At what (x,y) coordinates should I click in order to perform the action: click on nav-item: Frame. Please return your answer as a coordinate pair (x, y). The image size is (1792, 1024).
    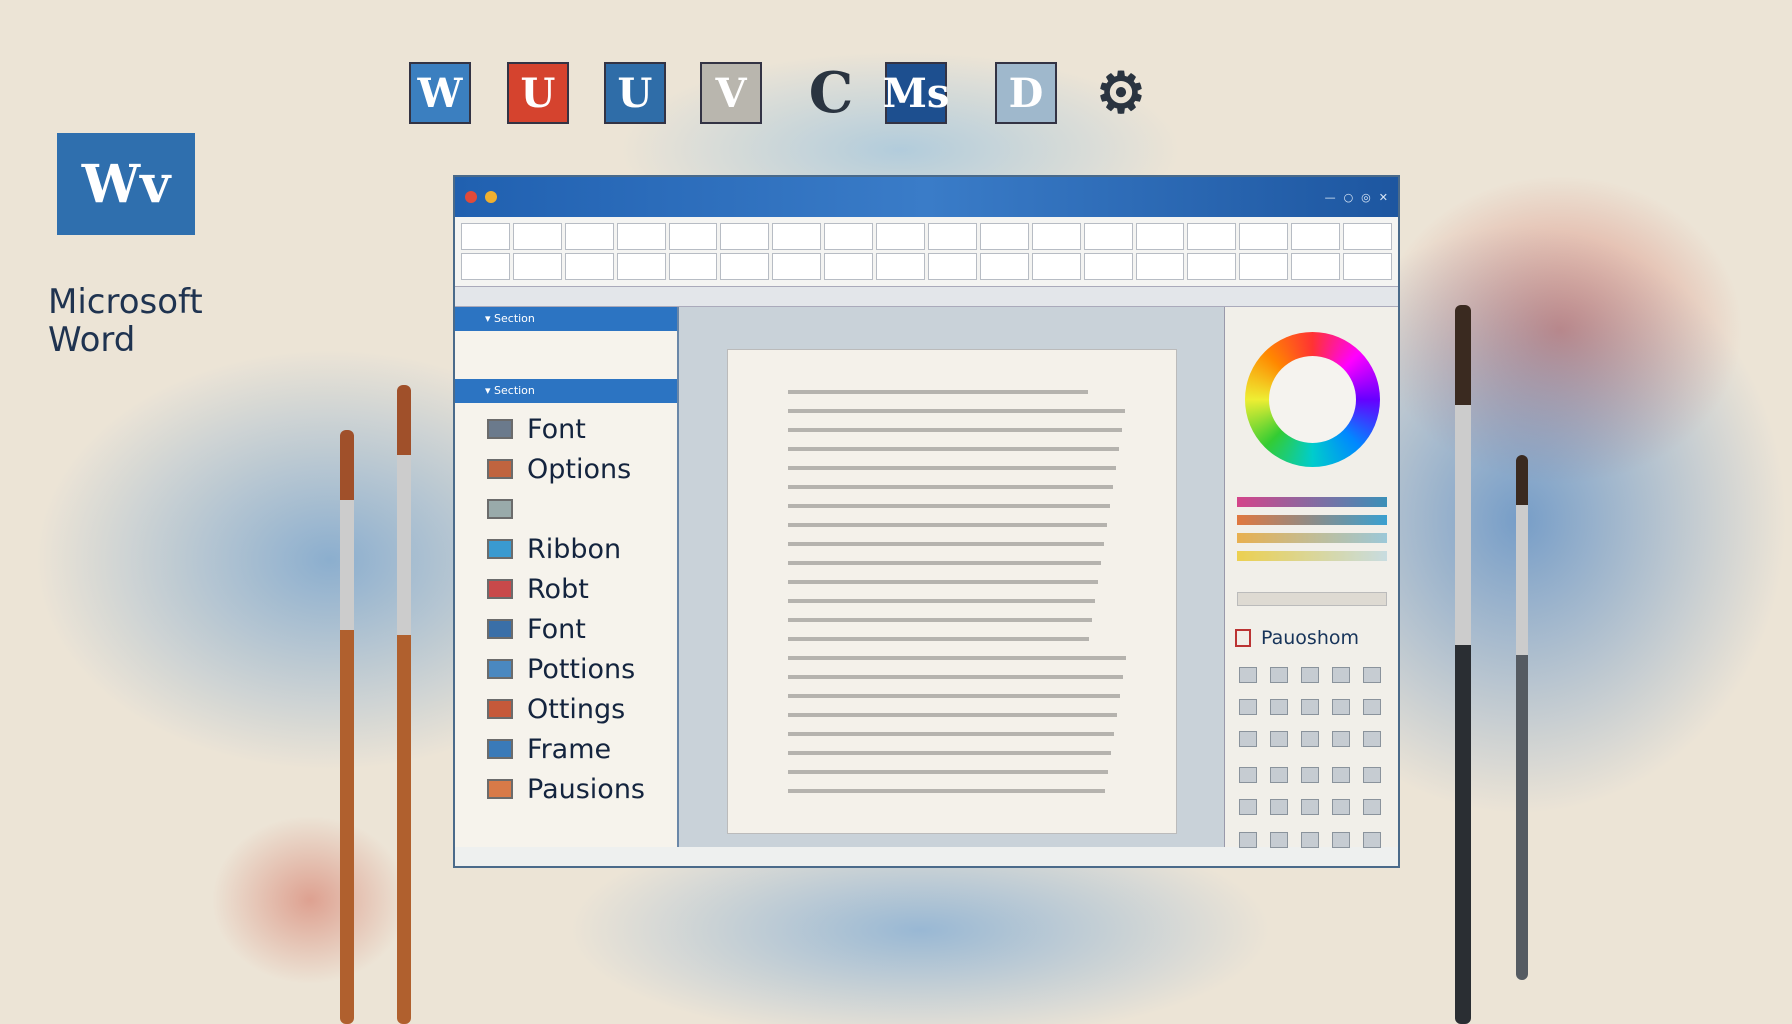
    Looking at the image, I should click on (566, 749).